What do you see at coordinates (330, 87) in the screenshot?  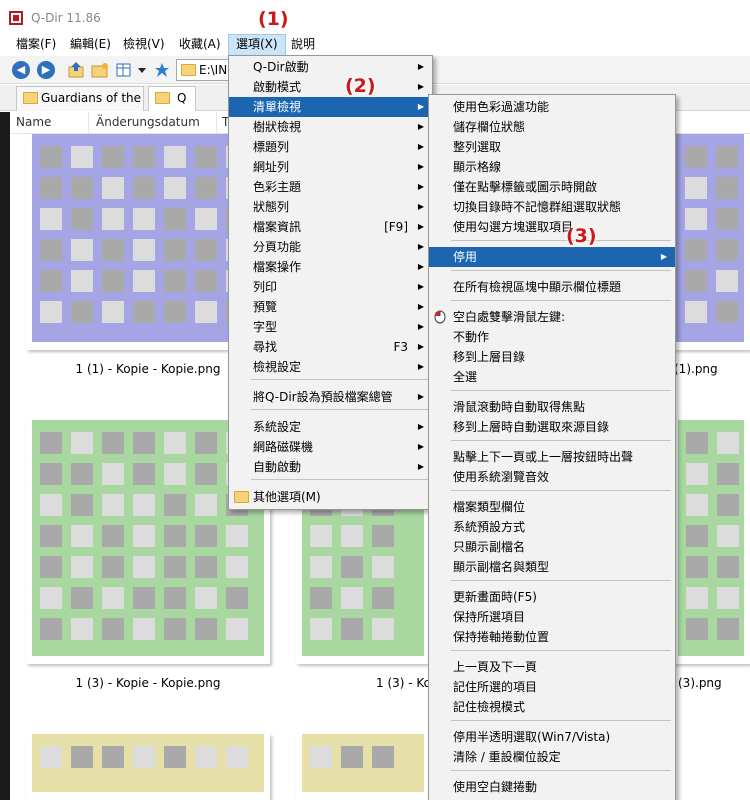 I see `menu-item-startup-mode: 啟動模式 ▶` at bounding box center [330, 87].